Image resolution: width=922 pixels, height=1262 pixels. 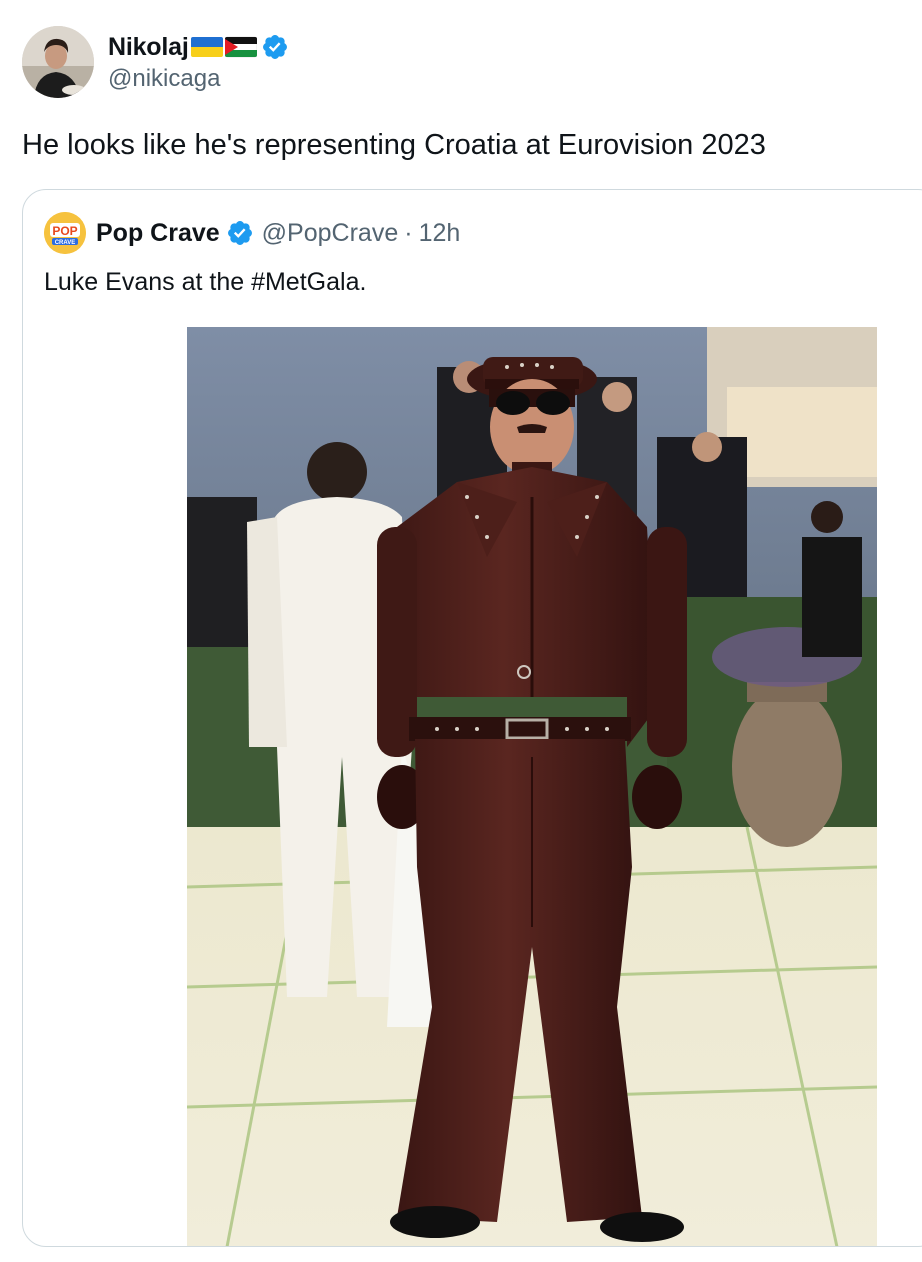 What do you see at coordinates (330, 233) in the screenshot?
I see `quoted-author-handle: @PopCrave` at bounding box center [330, 233].